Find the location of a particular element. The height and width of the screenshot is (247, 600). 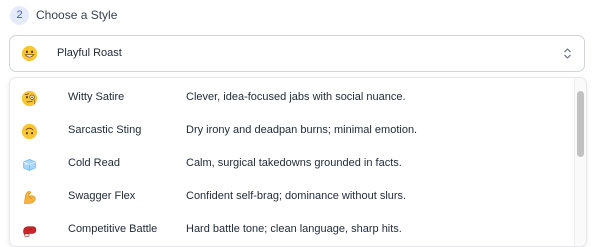

boxing-glove-icon is located at coordinates (30, 231).